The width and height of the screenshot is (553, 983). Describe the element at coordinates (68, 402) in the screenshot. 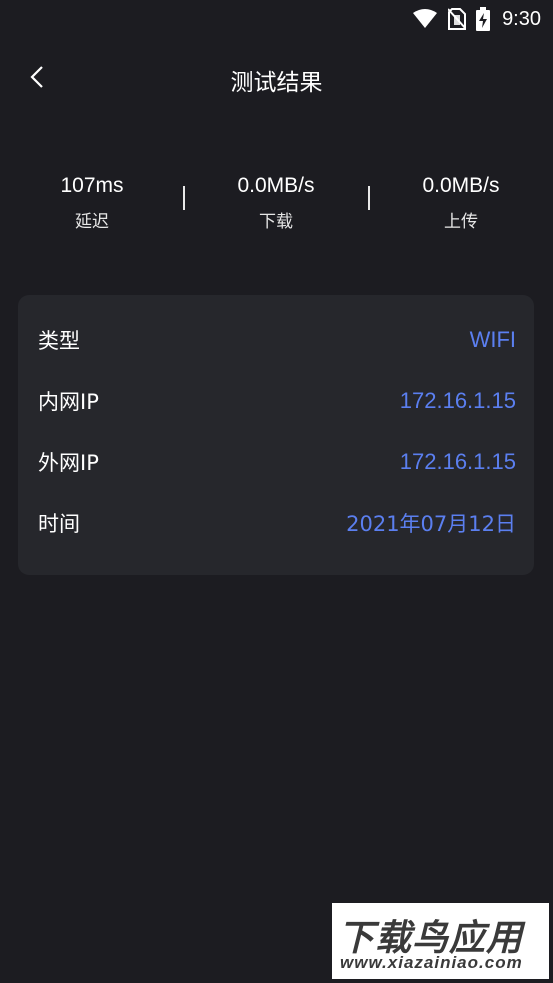

I see `info-key: 内网IP` at that location.